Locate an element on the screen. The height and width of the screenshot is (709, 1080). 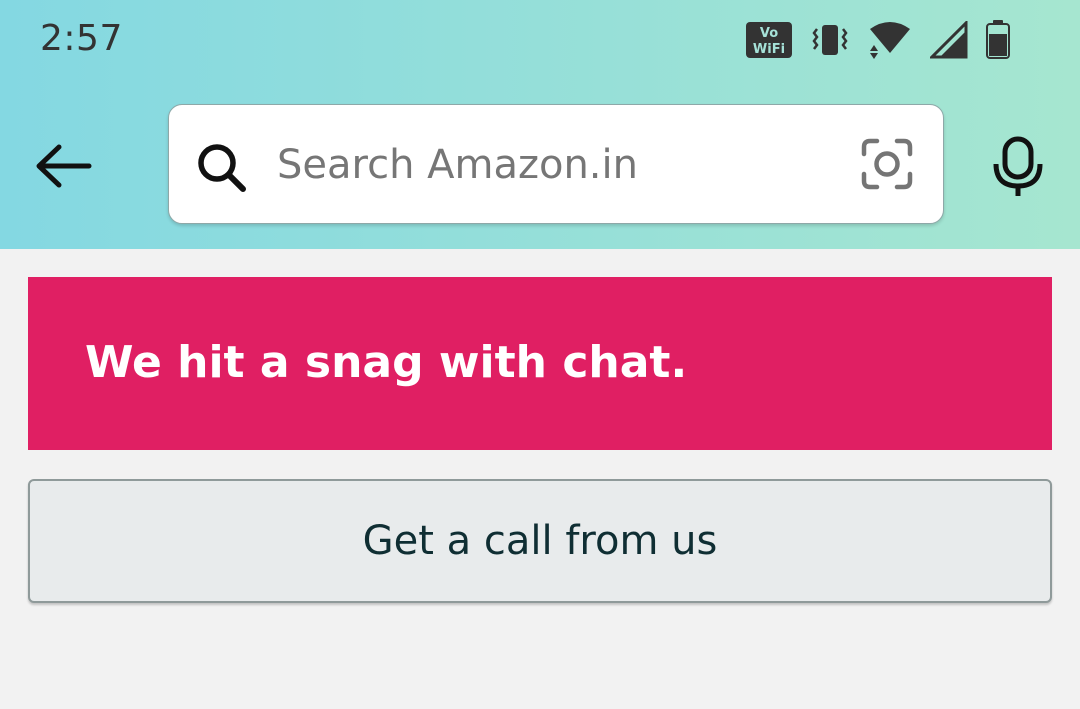
microphone-icon is located at coordinates (1018, 167).